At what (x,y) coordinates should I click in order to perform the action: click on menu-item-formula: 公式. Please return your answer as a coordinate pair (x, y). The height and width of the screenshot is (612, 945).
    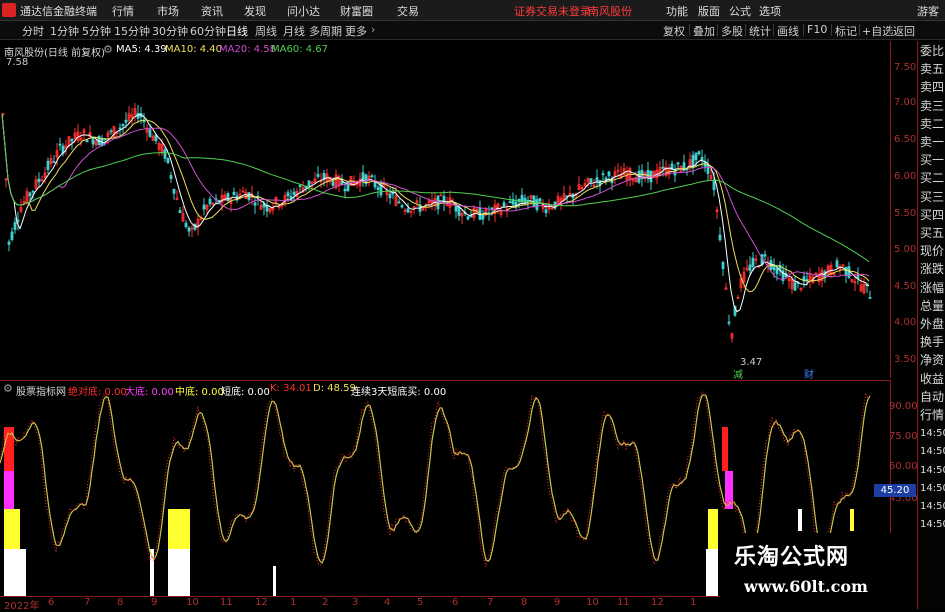
    Looking at the image, I should click on (740, 11).